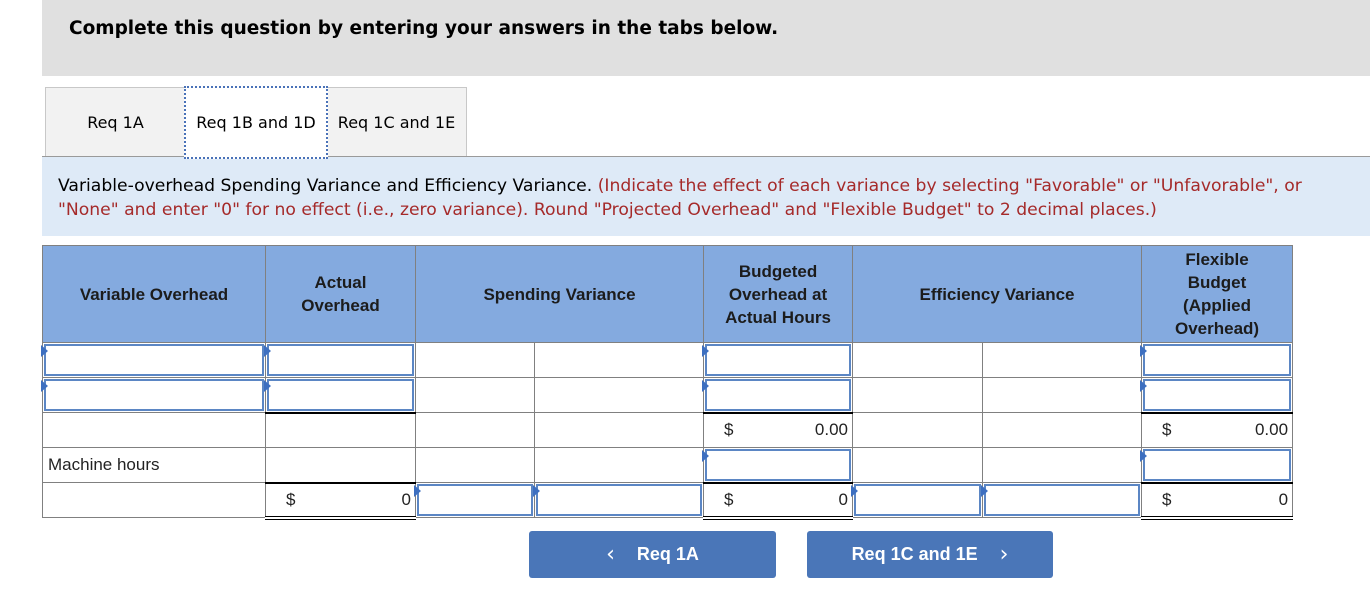 Image resolution: width=1370 pixels, height=612 pixels. I want to click on budgeted-overhead-grand-total-value: 0, so click(843, 499).